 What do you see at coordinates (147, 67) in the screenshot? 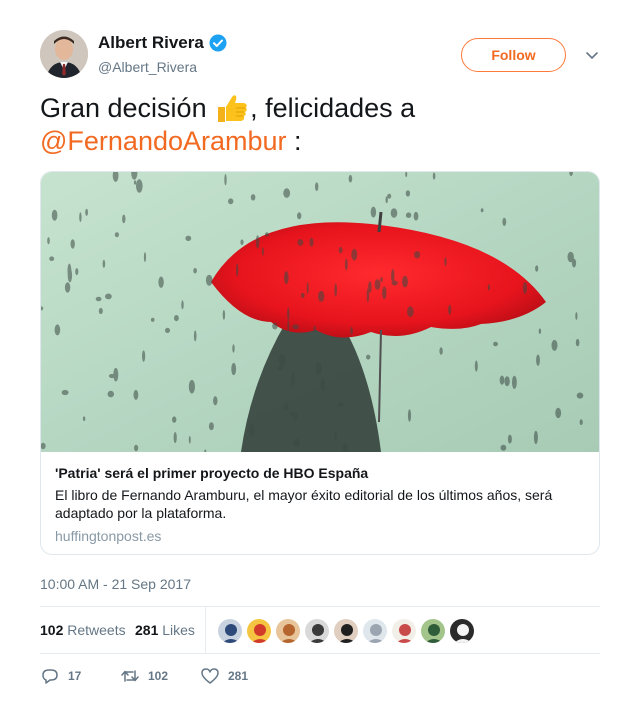
I see `author-handle: @Albert_Rivera` at bounding box center [147, 67].